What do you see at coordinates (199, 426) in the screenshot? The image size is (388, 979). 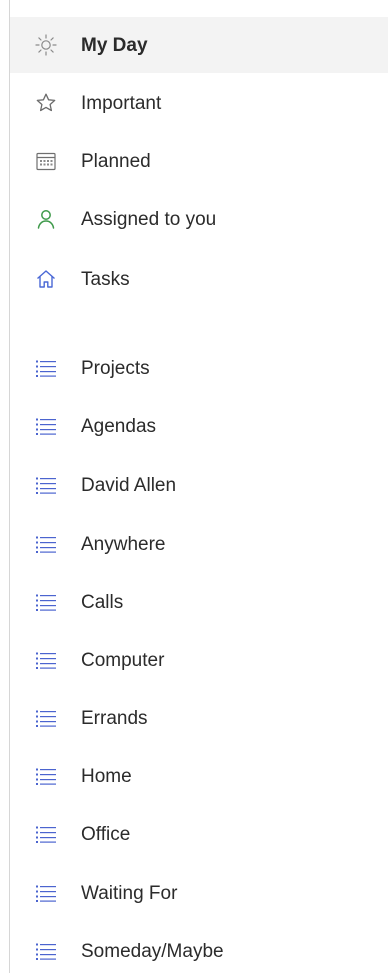 I see `list-item: Agendas` at bounding box center [199, 426].